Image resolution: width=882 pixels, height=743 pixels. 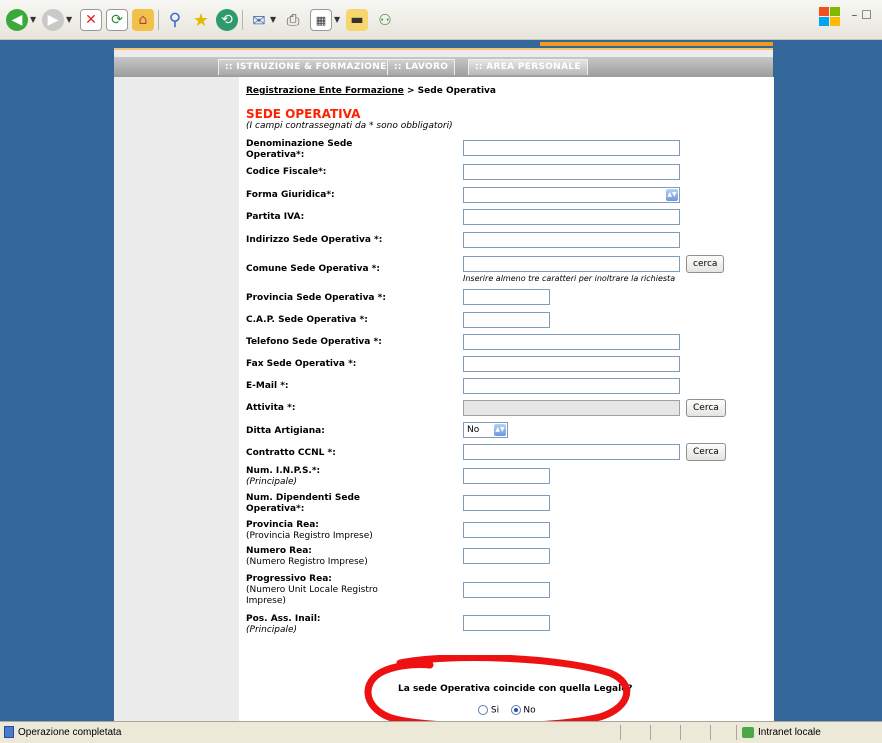 What do you see at coordinates (506, 320) in the screenshot?
I see `cap-input` at bounding box center [506, 320].